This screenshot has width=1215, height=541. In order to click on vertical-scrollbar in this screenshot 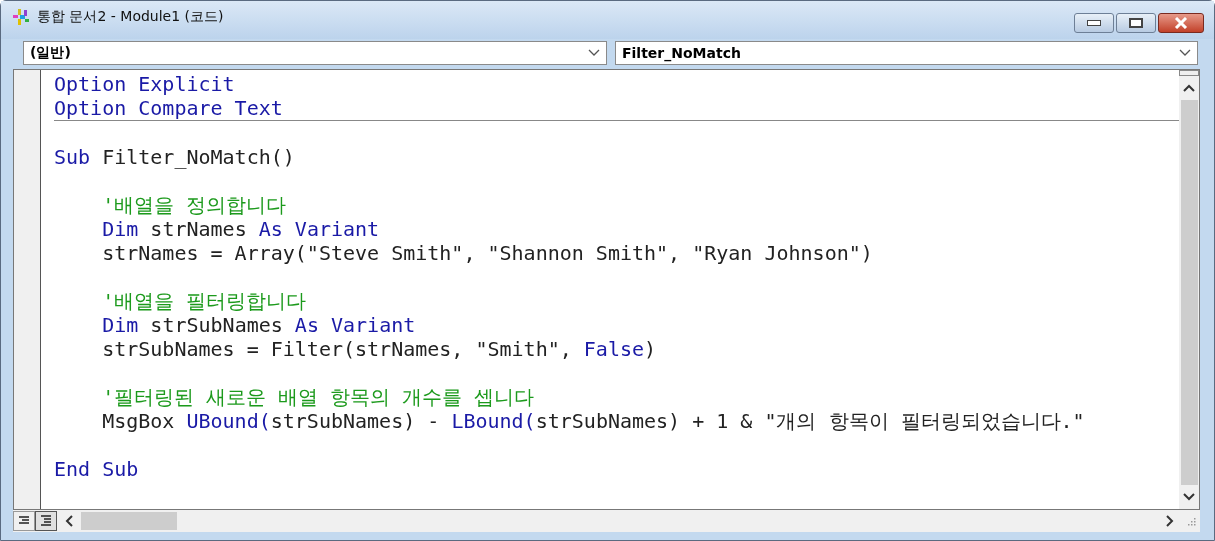, I will do `click(1189, 289)`.